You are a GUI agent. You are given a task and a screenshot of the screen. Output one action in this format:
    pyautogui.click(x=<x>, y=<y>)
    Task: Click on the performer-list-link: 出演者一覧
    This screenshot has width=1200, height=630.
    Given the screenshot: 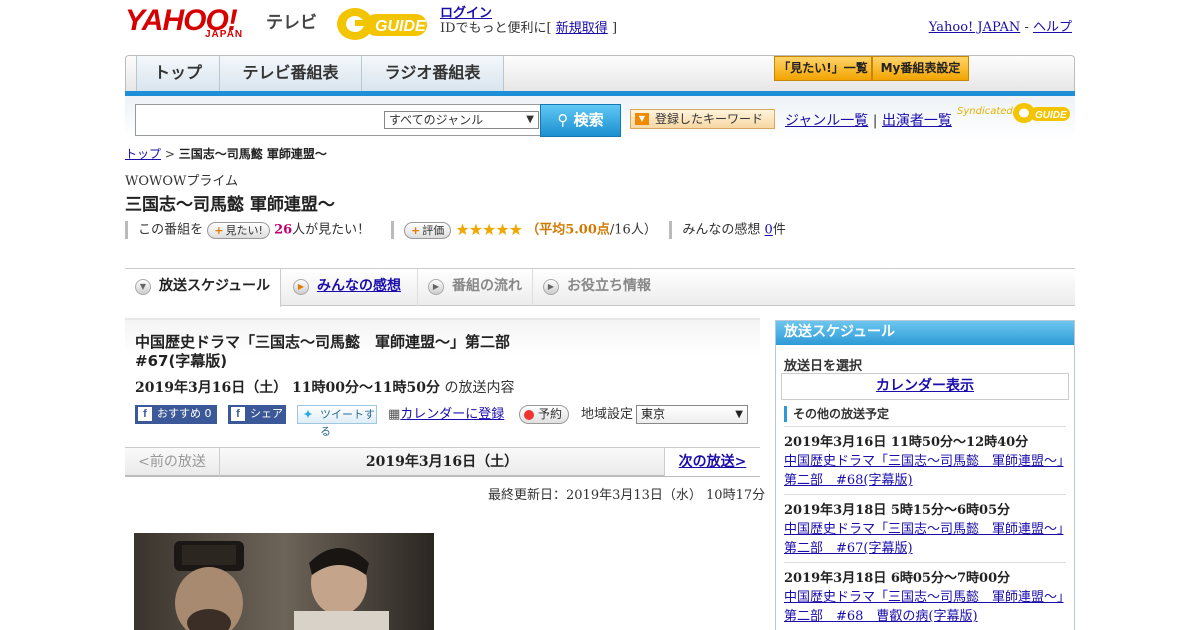 What is the action you would take?
    pyautogui.click(x=917, y=121)
    